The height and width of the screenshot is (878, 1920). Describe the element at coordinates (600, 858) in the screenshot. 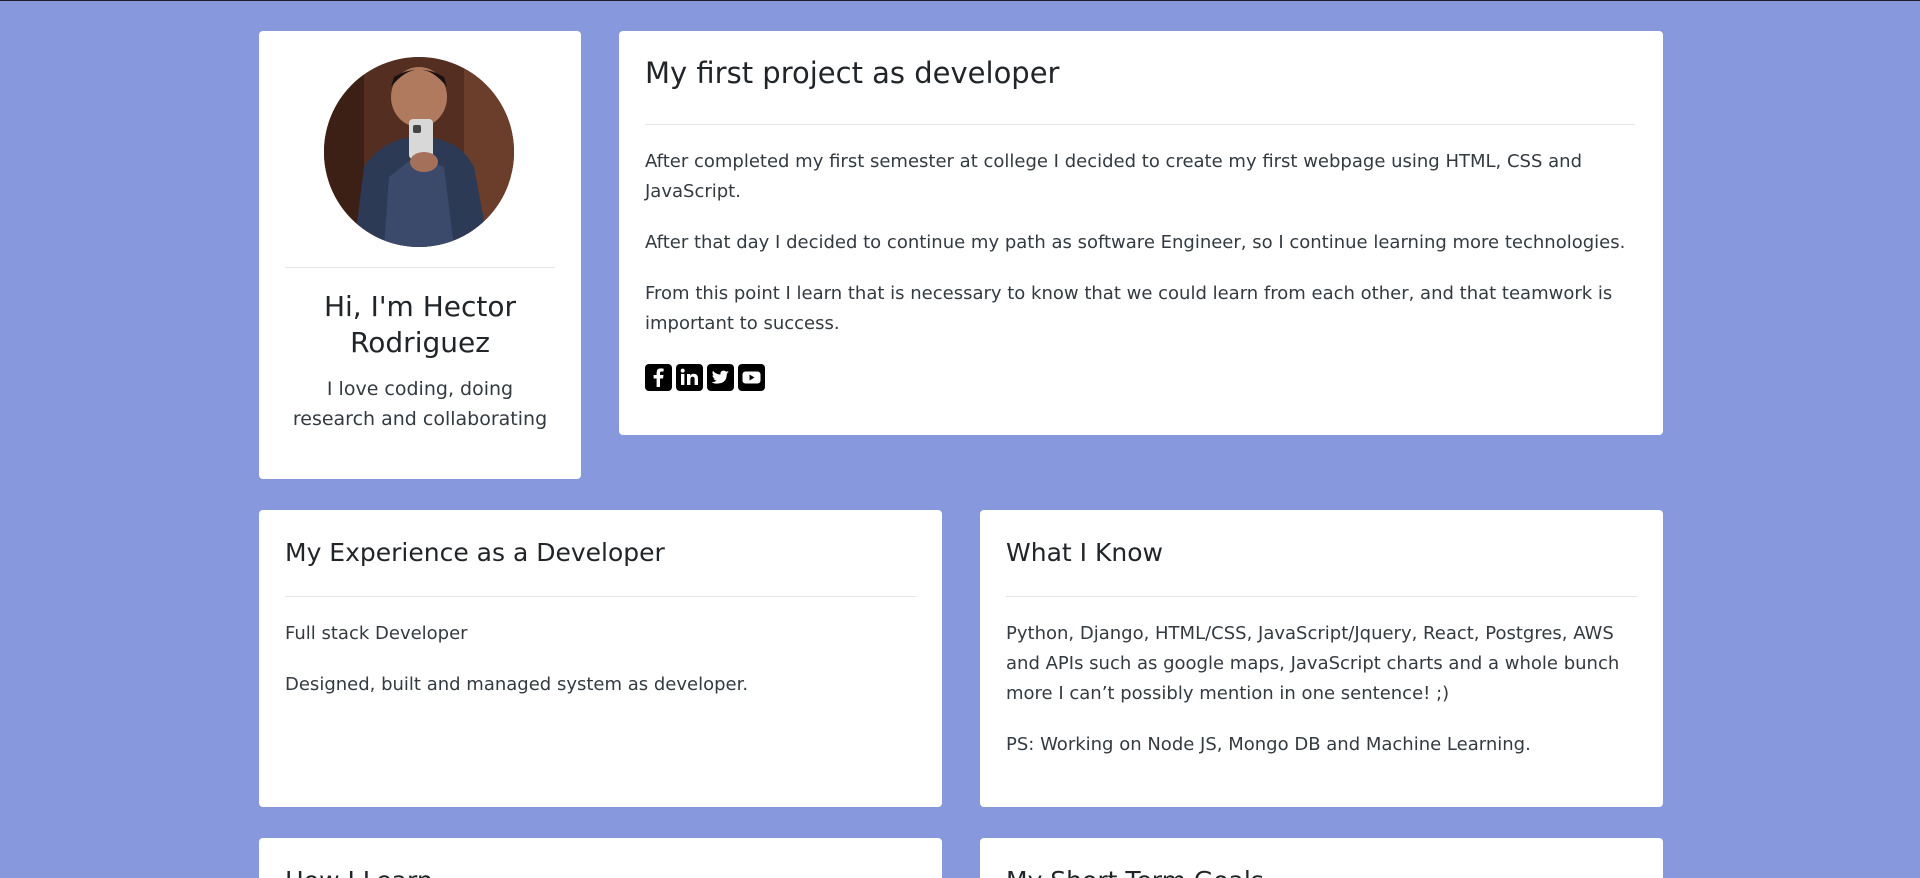

I see `learn-card: How I Learn` at that location.